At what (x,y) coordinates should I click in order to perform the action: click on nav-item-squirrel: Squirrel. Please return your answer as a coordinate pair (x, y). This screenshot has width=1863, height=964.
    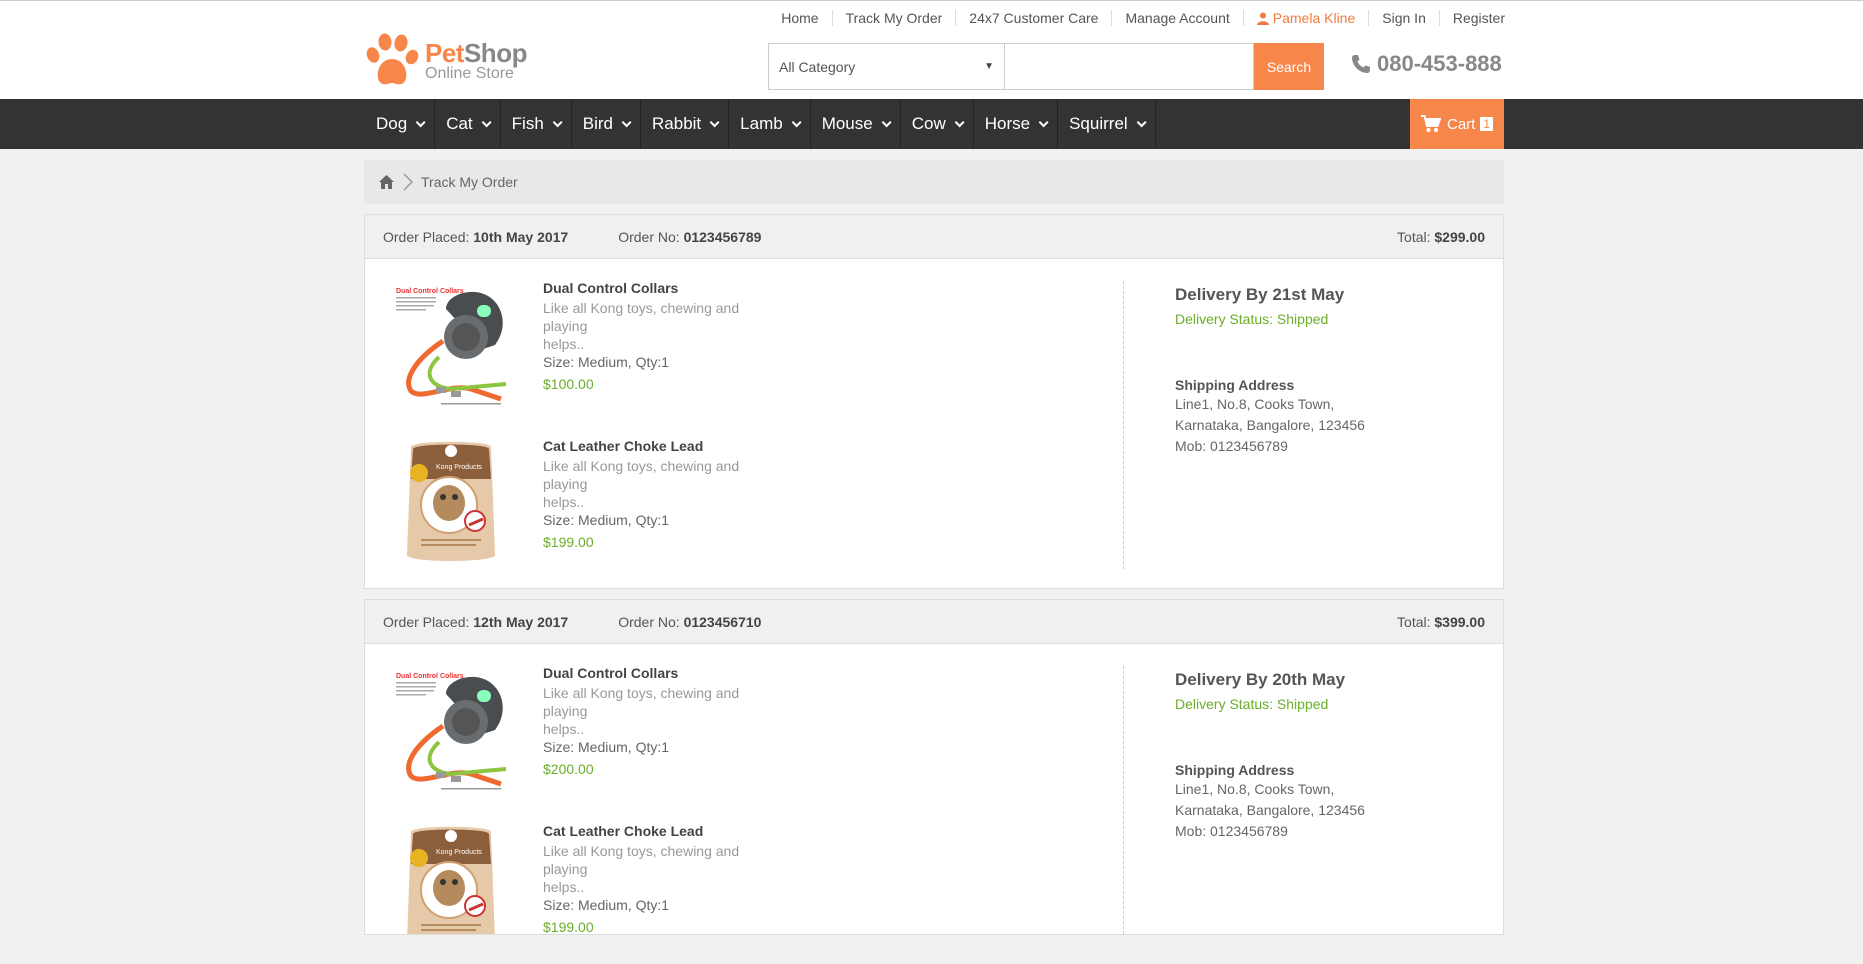
    Looking at the image, I should click on (1107, 124).